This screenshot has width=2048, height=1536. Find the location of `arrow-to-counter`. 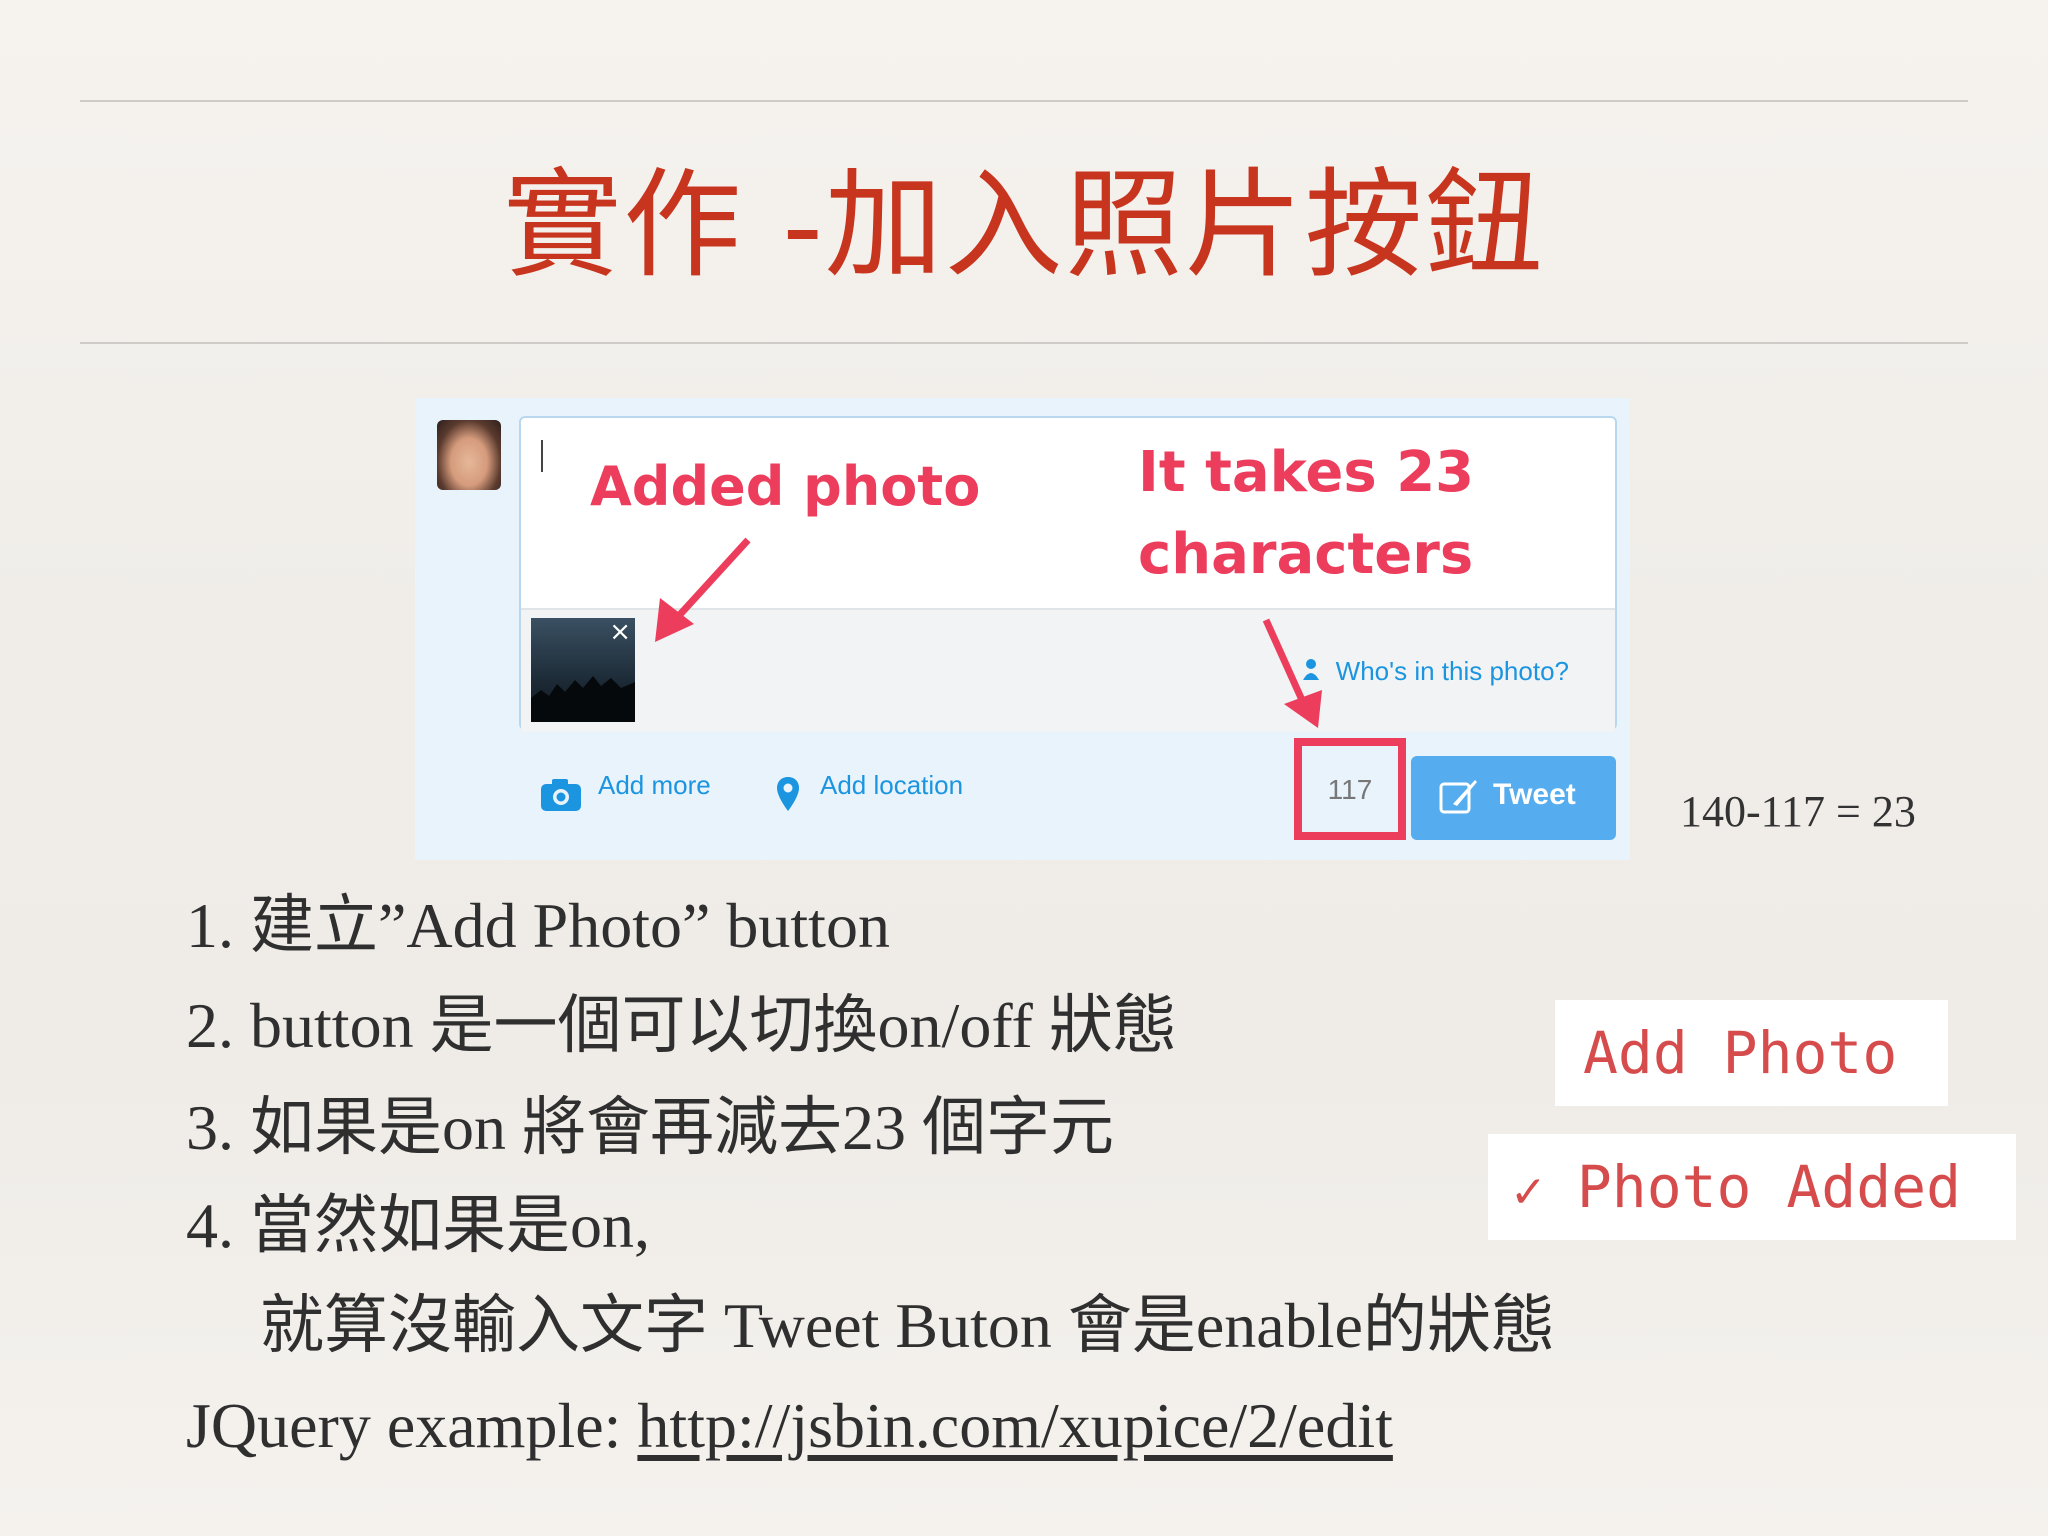

arrow-to-counter is located at coordinates (1292, 673).